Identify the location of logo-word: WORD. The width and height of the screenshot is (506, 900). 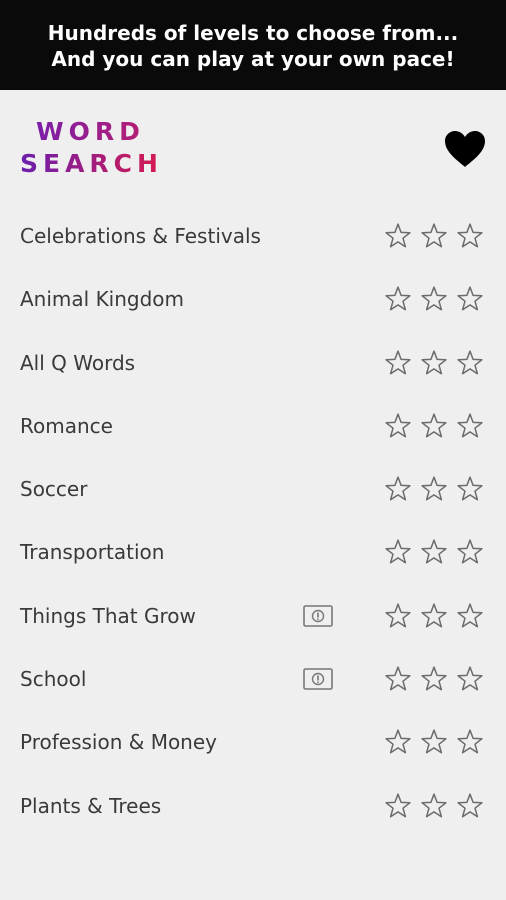
(99, 132).